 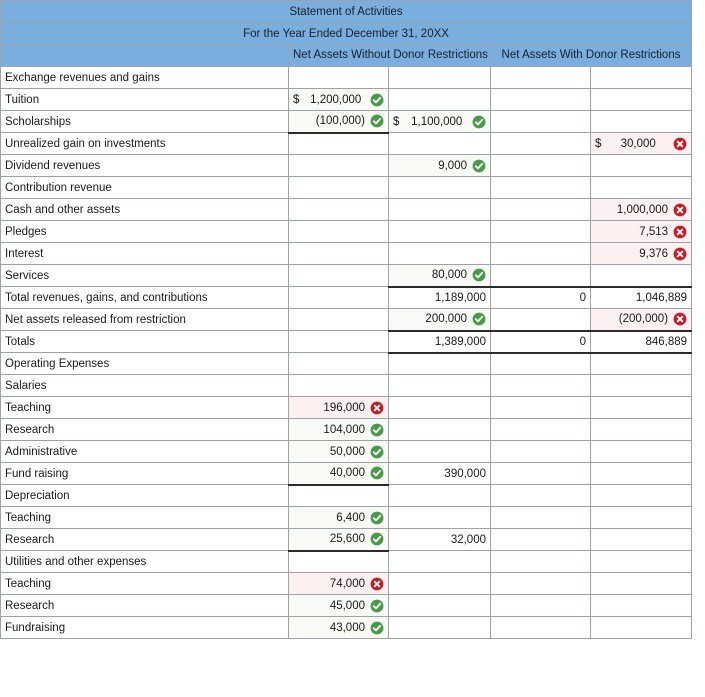 I want to click on cell-value: 43,000, so click(x=347, y=627).